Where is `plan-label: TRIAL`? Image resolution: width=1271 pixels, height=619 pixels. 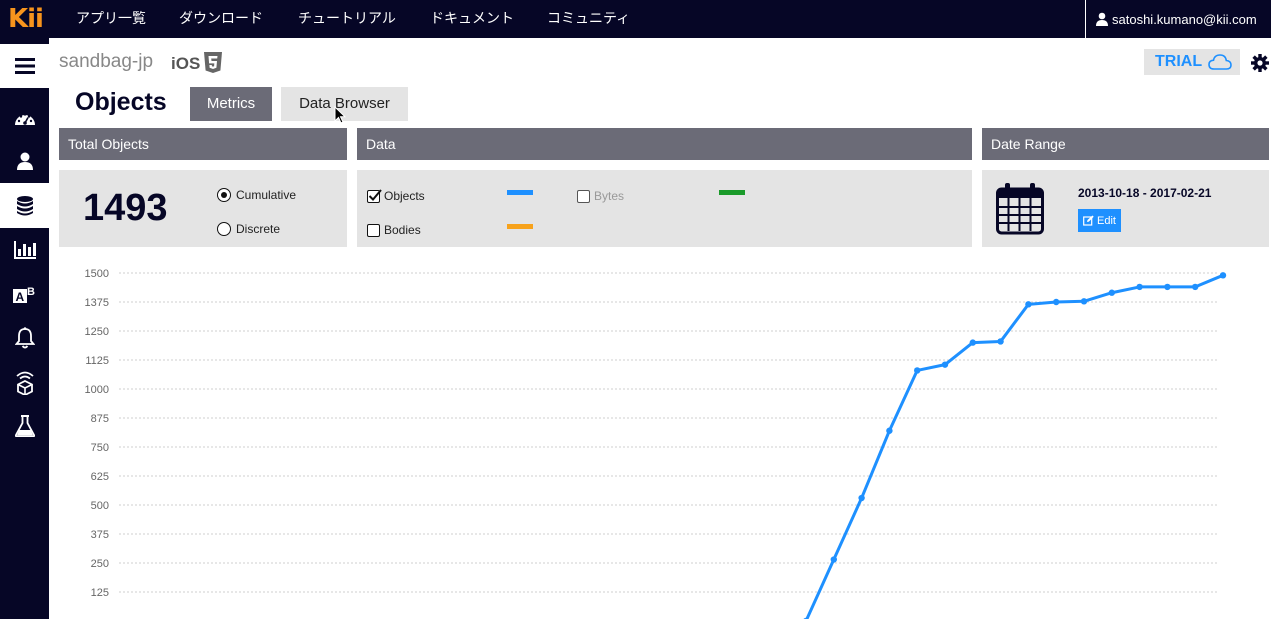 plan-label: TRIAL is located at coordinates (1179, 61).